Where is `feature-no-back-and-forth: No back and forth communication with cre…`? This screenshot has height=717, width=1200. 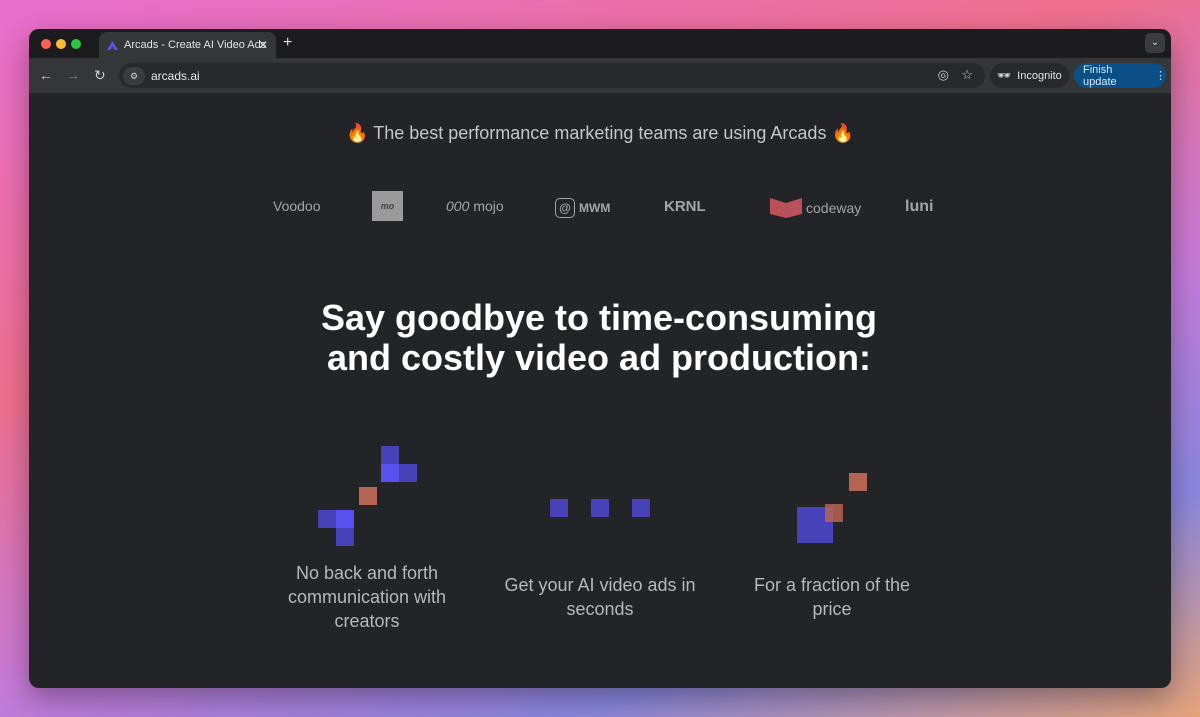
feature-no-back-and-forth: No back and forth communication with cre… is located at coordinates (367, 597).